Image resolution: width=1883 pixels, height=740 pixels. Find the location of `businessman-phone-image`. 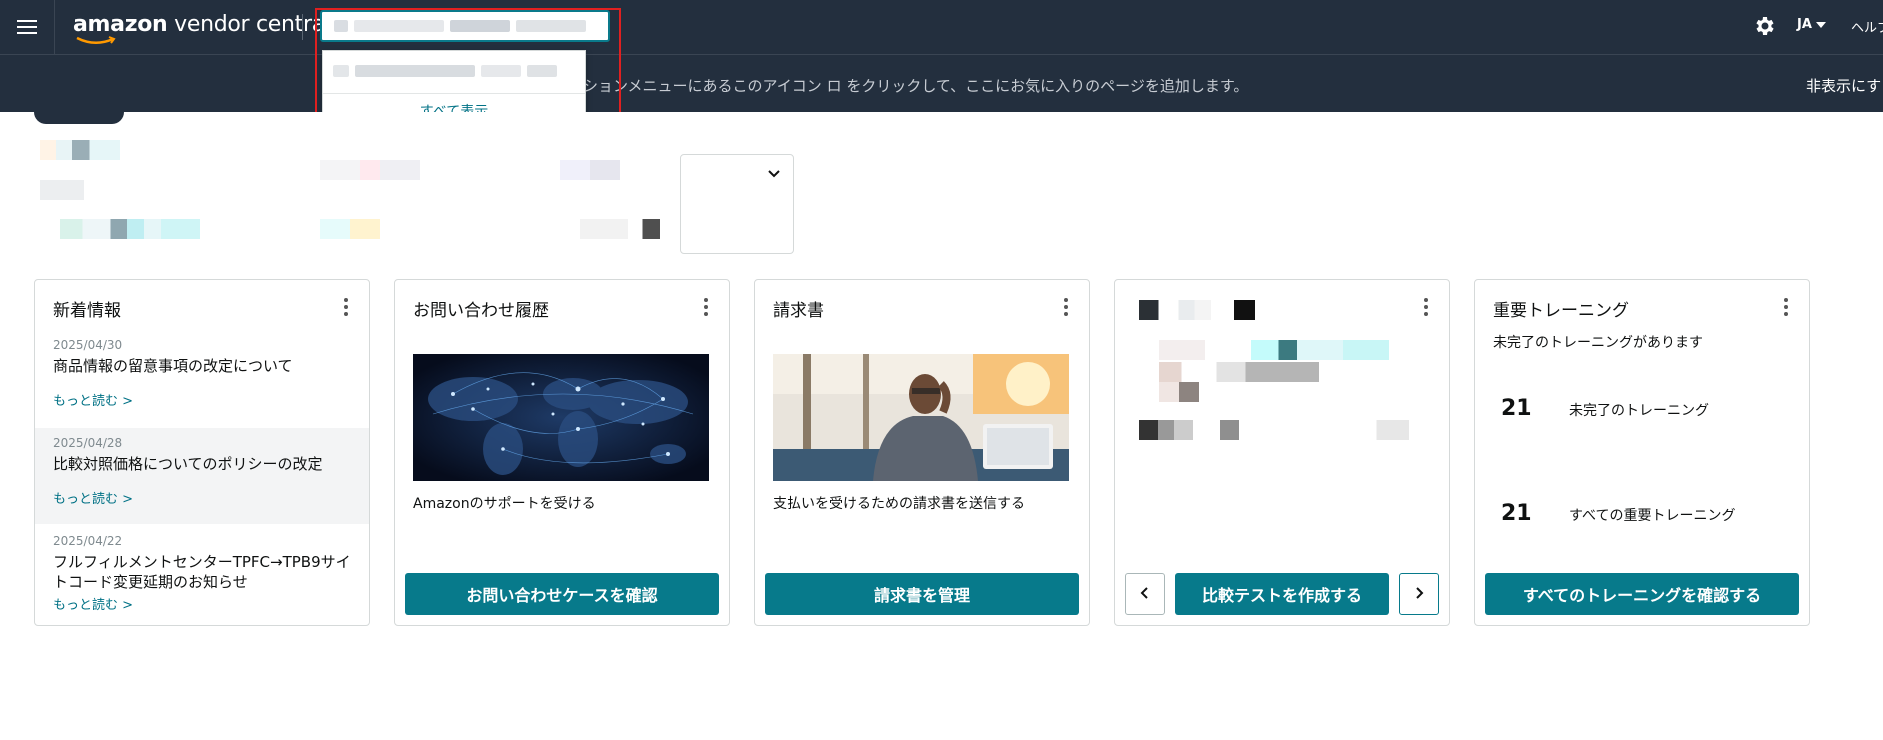

businessman-phone-image is located at coordinates (921, 417).